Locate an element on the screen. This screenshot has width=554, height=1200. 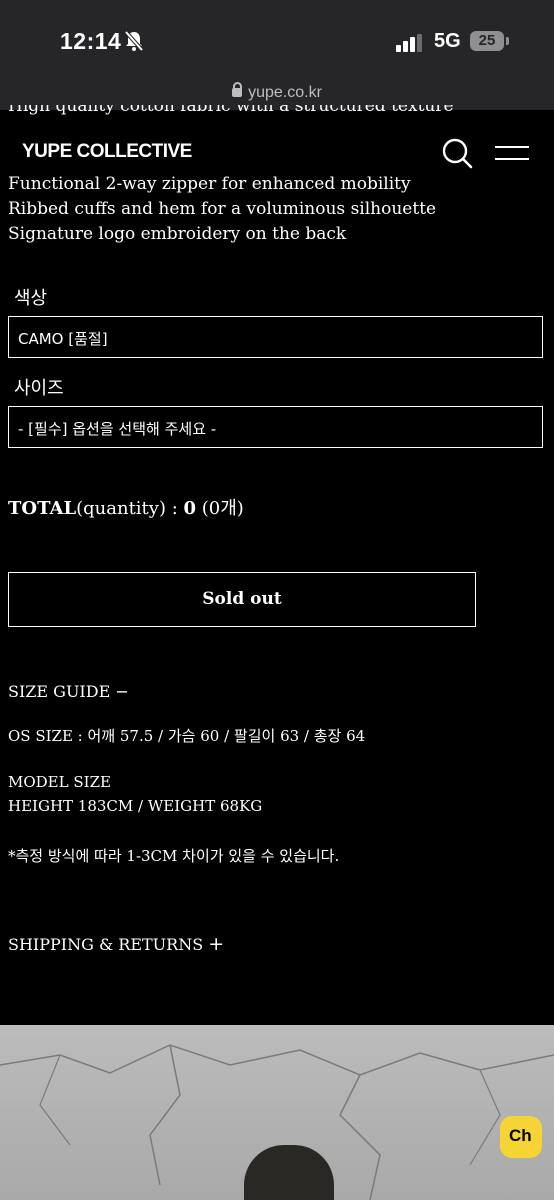
measurement-note: *측정 방식에 따라 1-3CM 차이가 있을 수 있습니다. is located at coordinates (174, 856).